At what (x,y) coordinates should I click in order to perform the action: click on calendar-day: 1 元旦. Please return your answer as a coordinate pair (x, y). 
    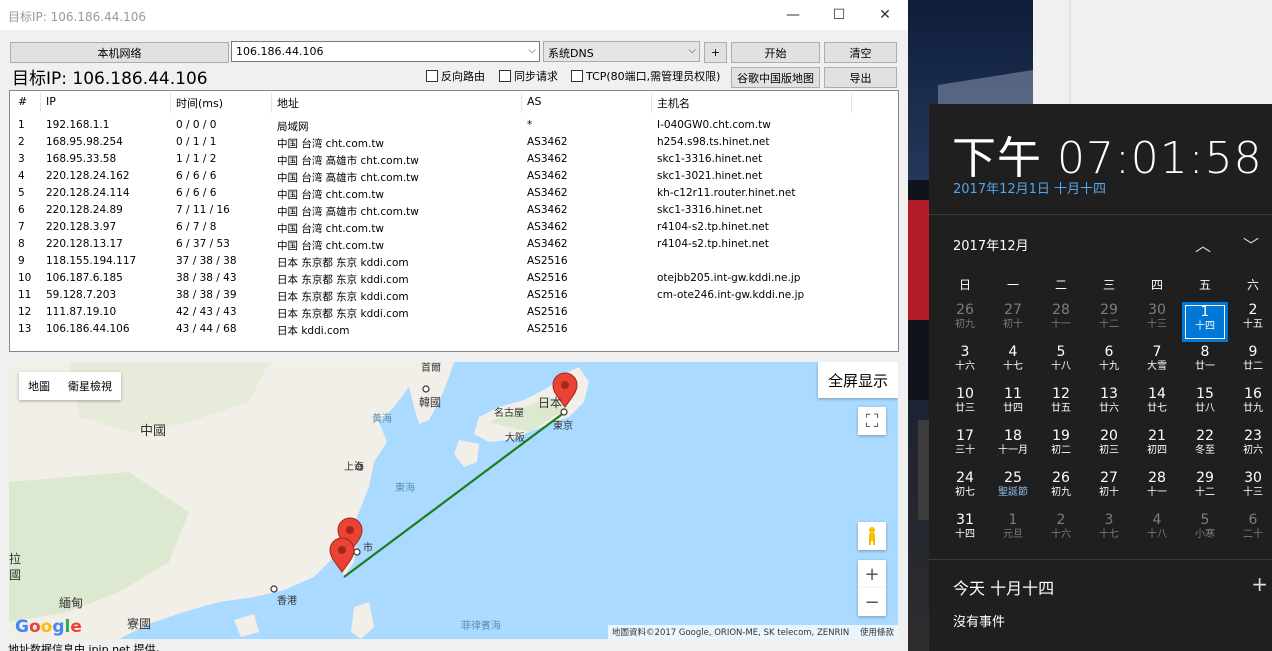
    Looking at the image, I should click on (1013, 532).